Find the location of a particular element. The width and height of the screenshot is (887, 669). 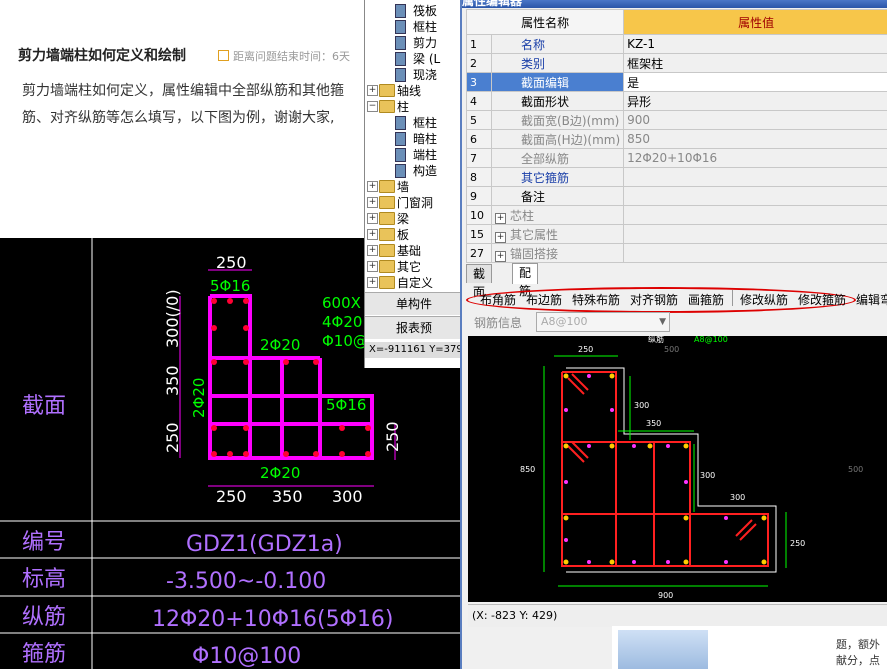

toolbar-button: 修改纵筋 is located at coordinates (764, 299).